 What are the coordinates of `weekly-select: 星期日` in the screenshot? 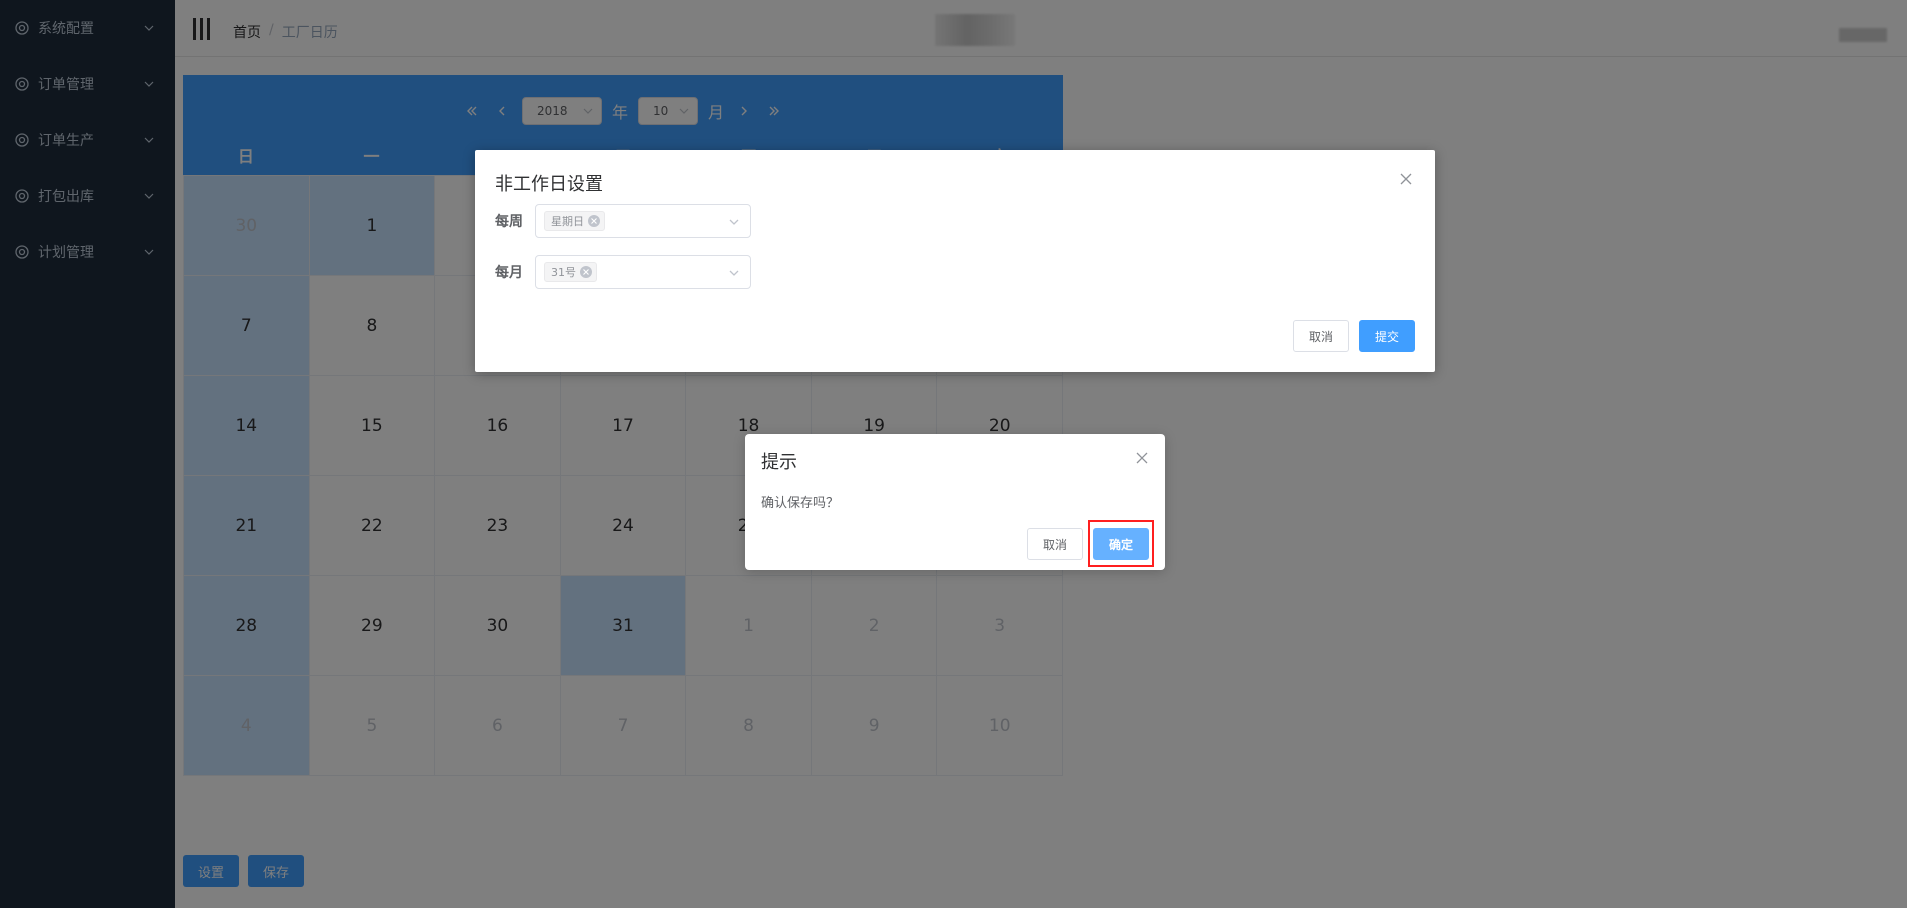 It's located at (643, 221).